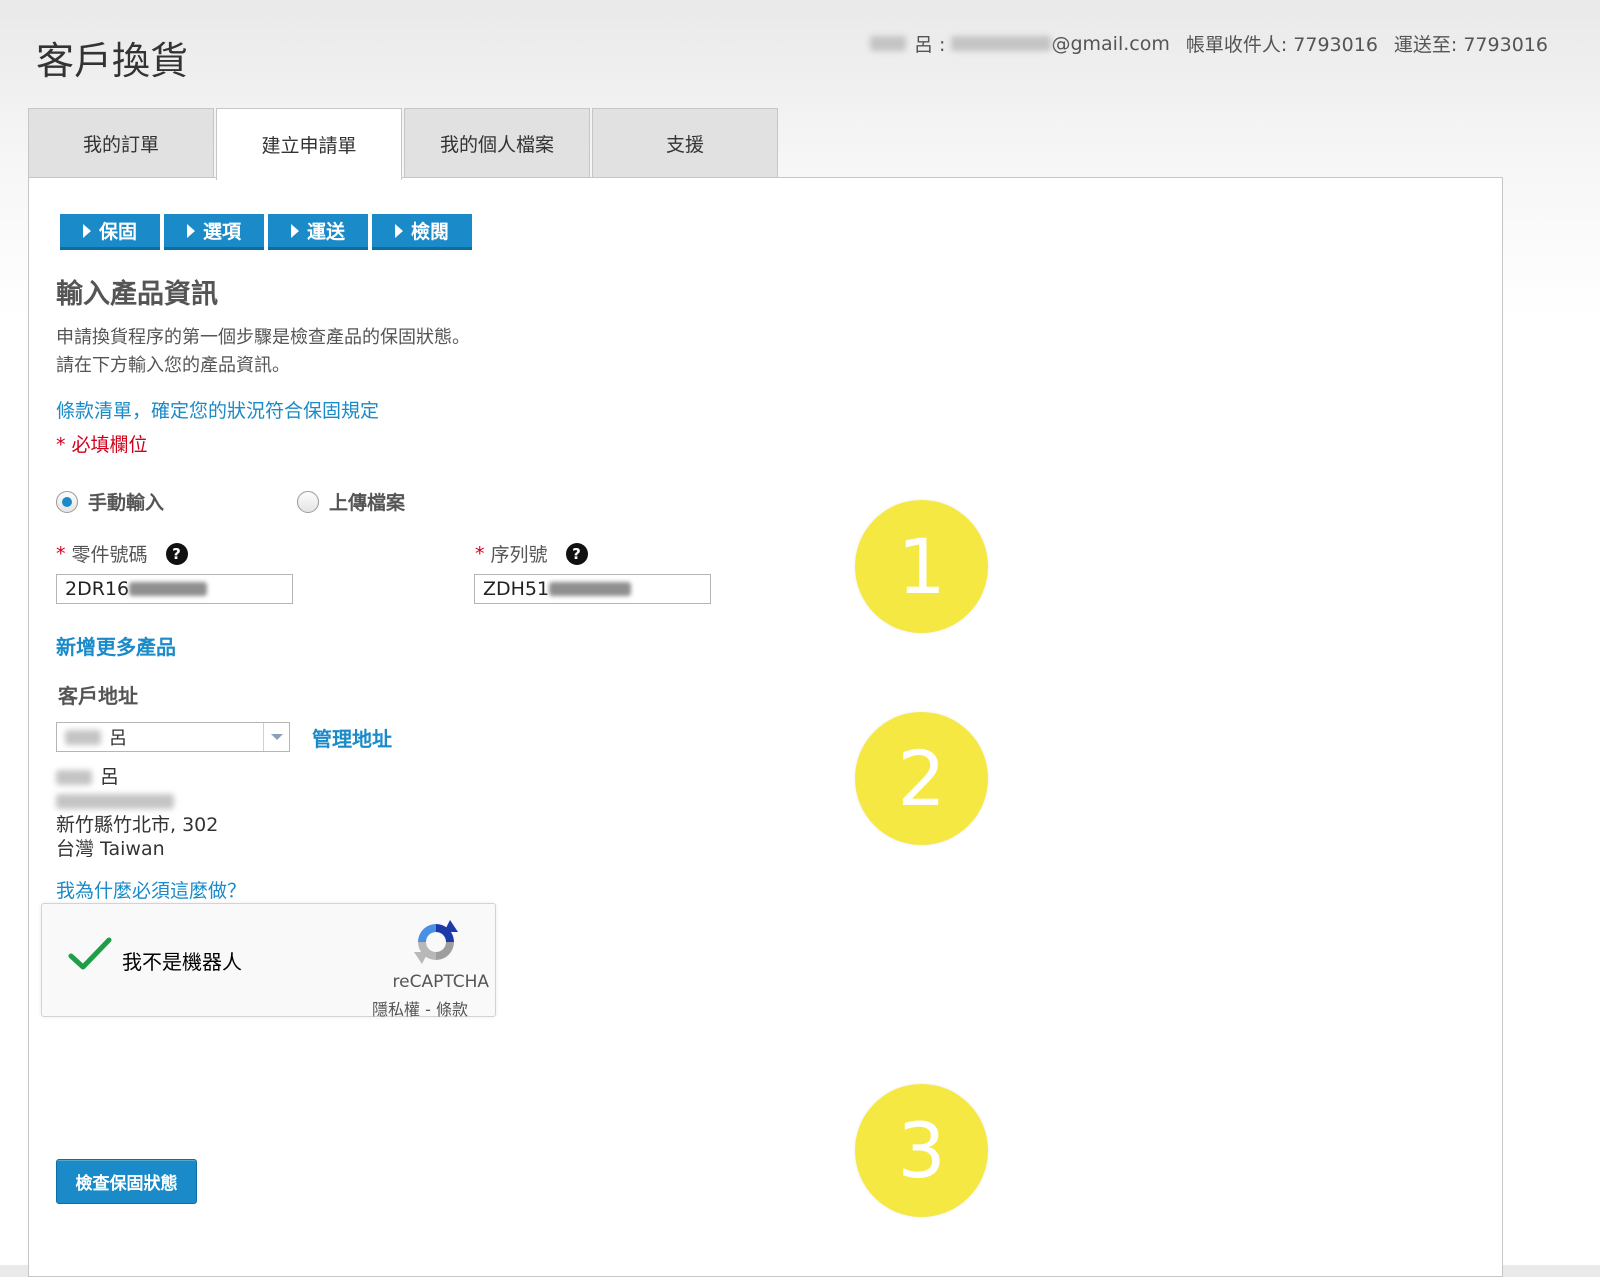  I want to click on upload-file-radio, so click(308, 501).